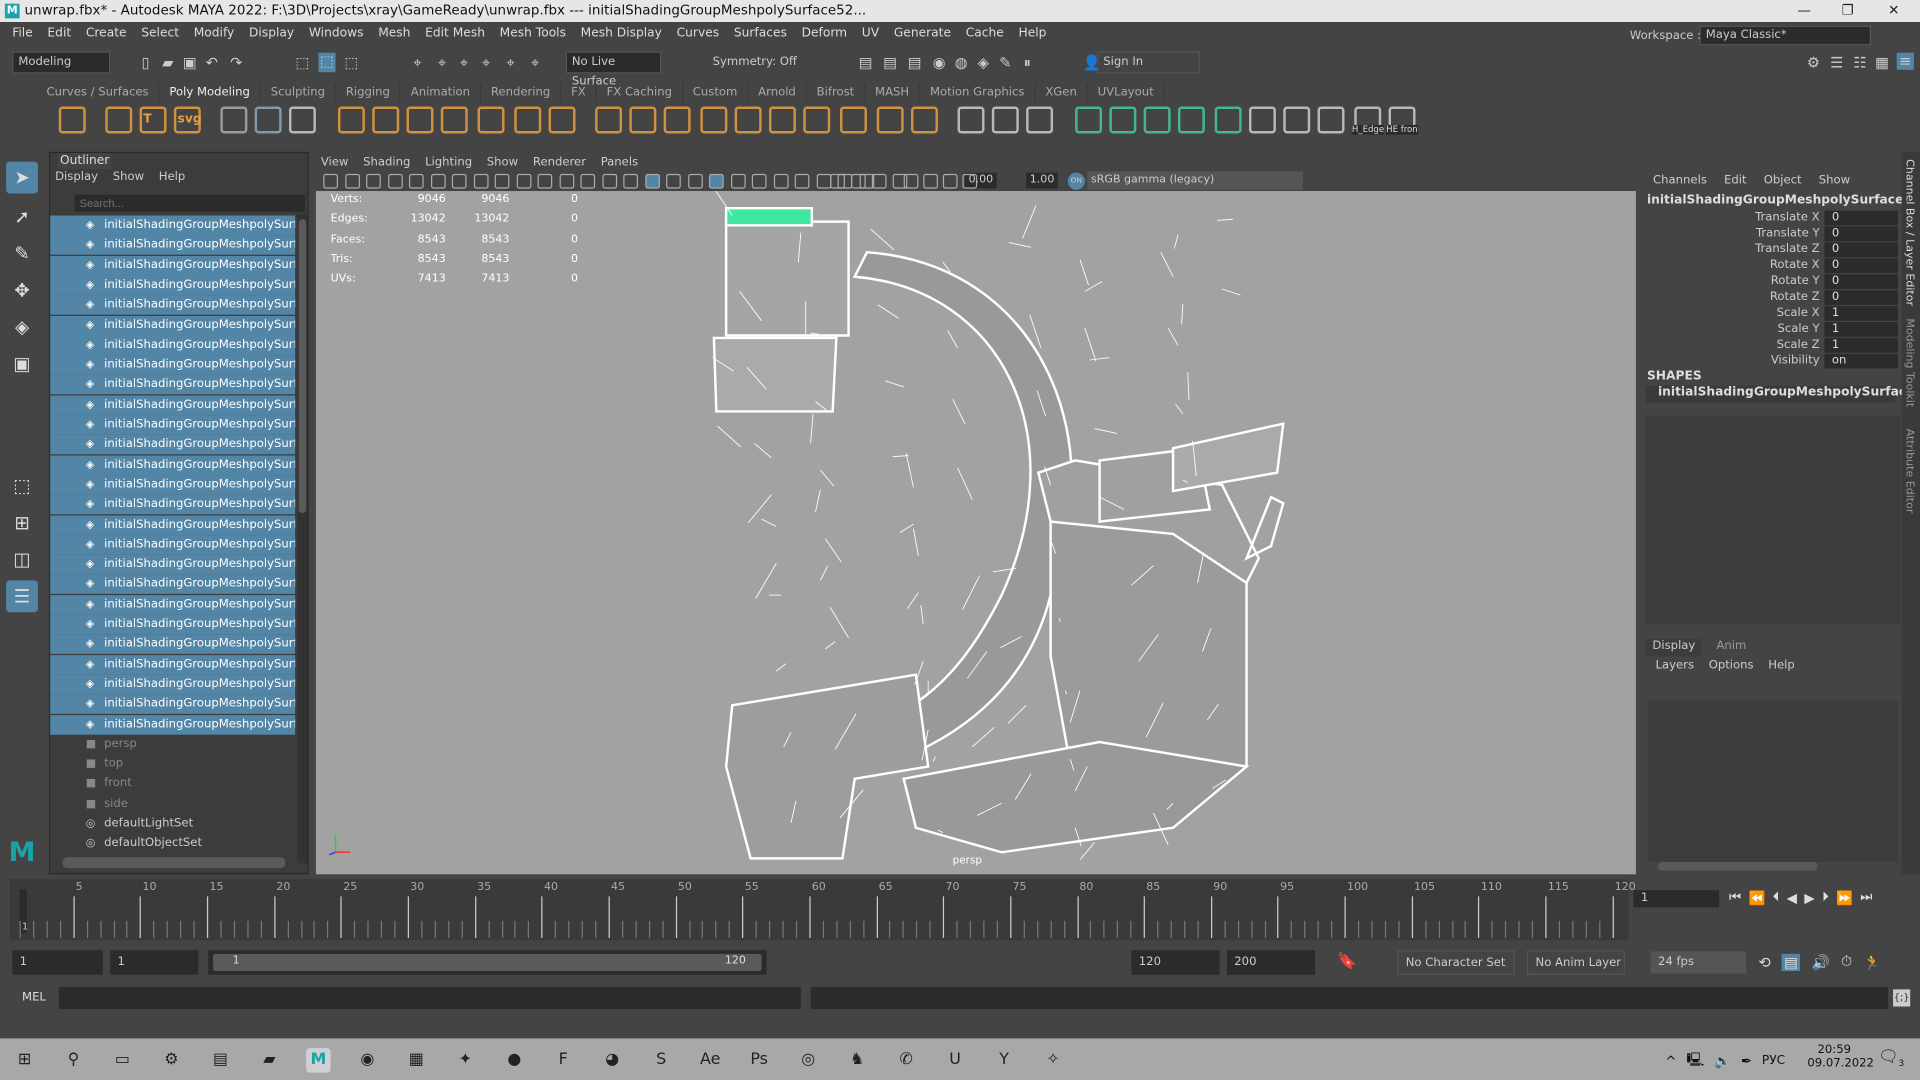  I want to click on ipr-render-icon: ▤, so click(890, 62).